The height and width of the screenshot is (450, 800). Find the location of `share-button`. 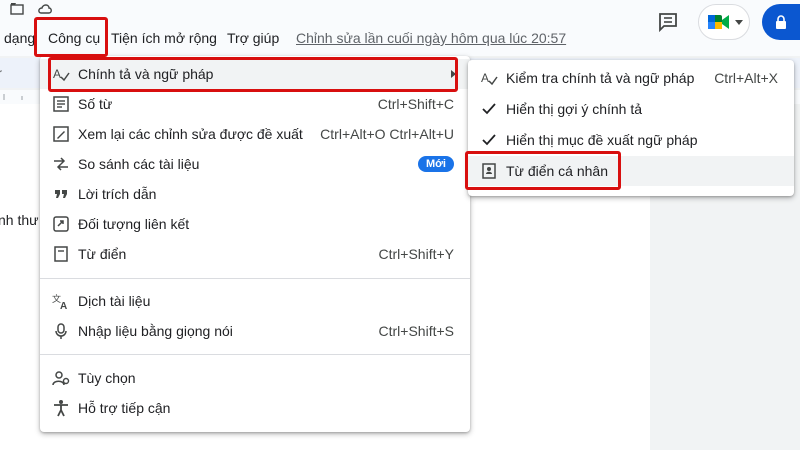

share-button is located at coordinates (781, 22).